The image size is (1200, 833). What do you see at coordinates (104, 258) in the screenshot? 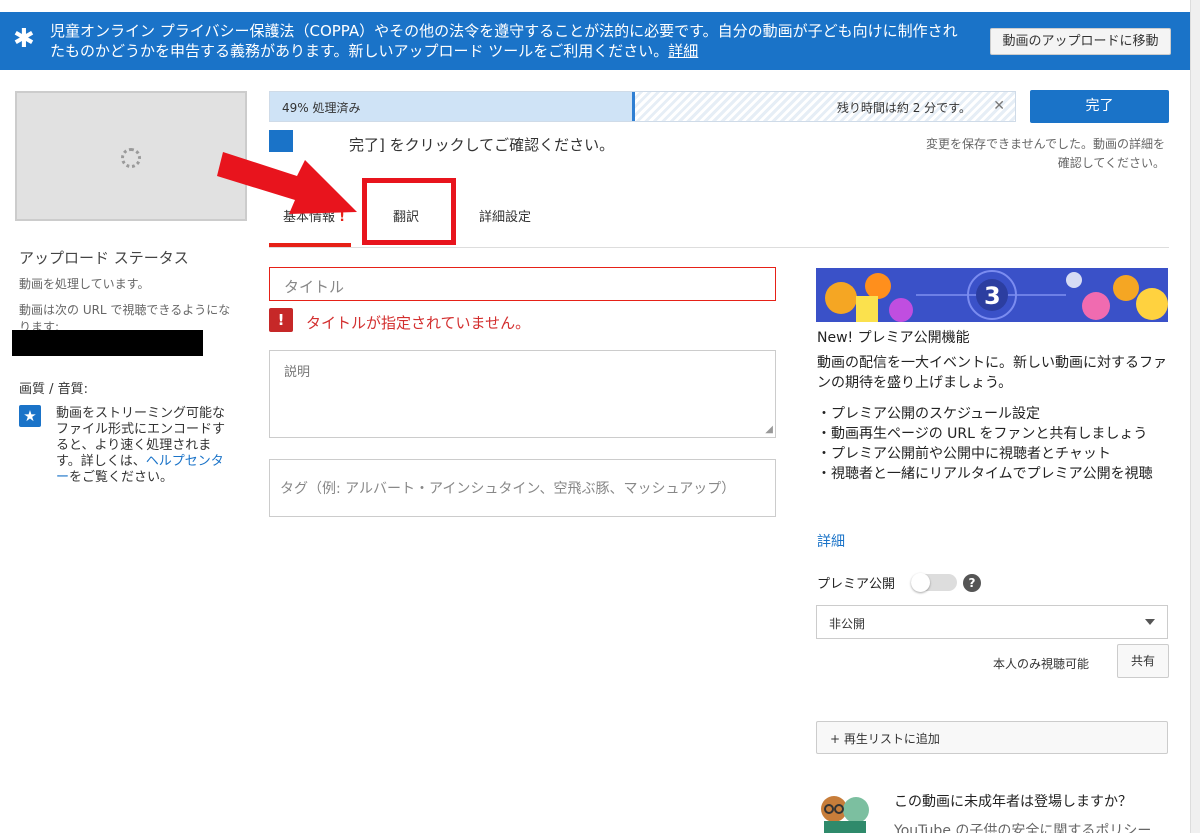
I see `upload-status-title: アップロード ステータス` at bounding box center [104, 258].